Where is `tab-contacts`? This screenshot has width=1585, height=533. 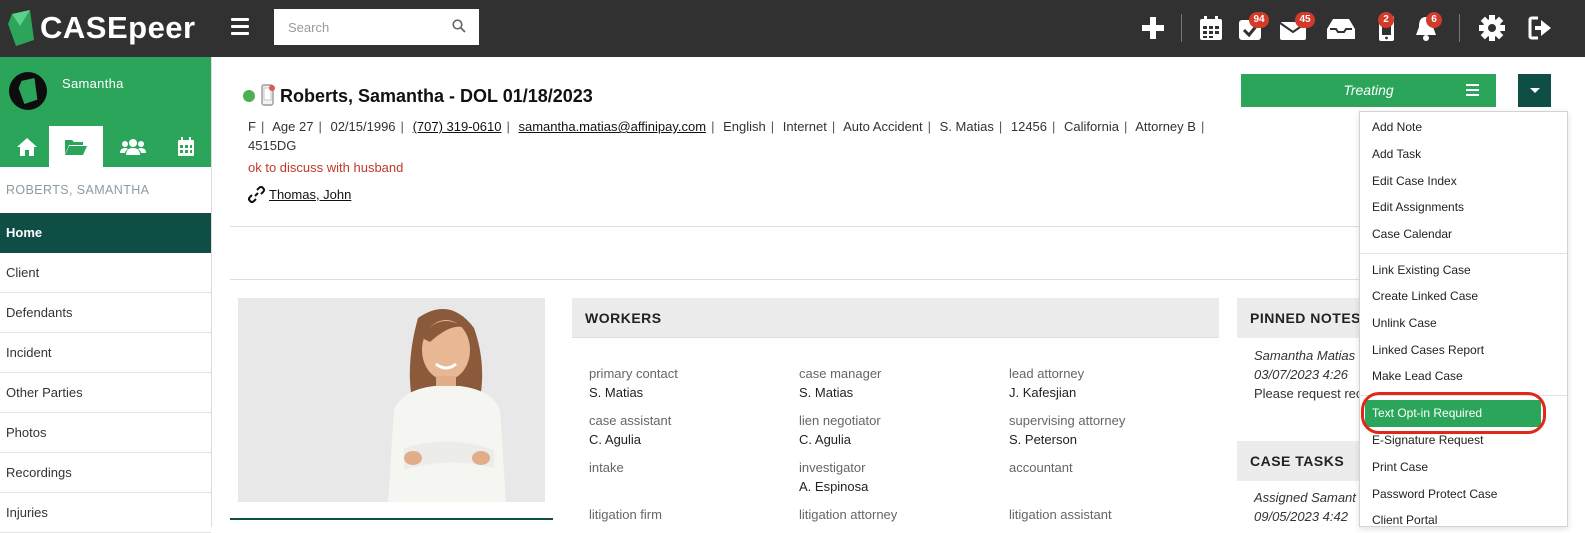 tab-contacts is located at coordinates (133, 146).